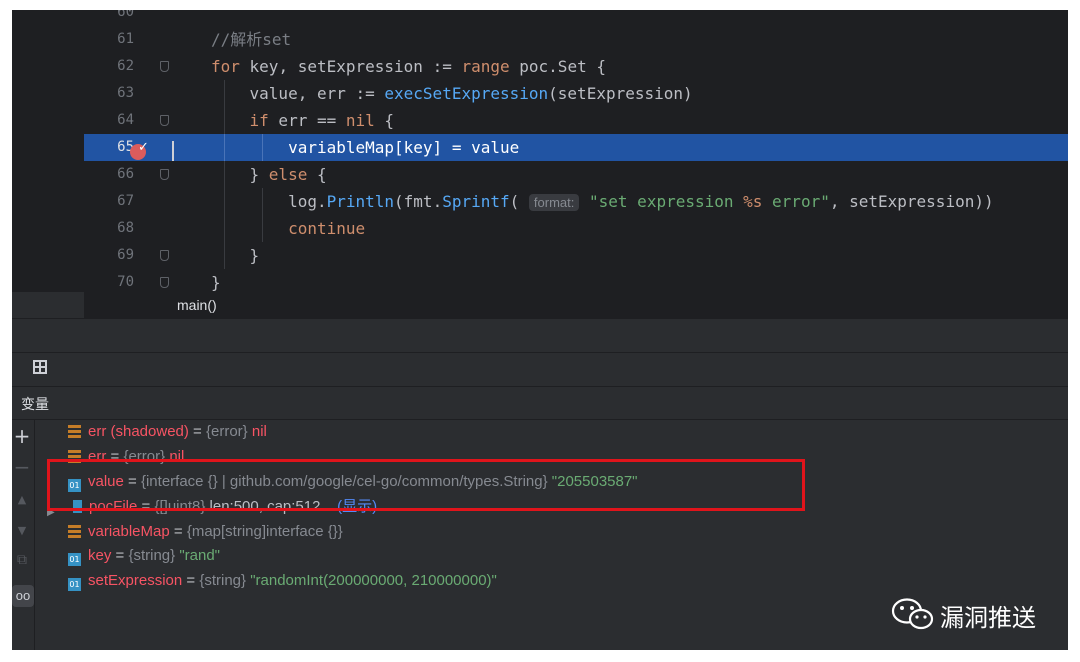 The image size is (1080, 662). Describe the element at coordinates (22, 467) in the screenshot. I see `remove-watch-icon: −` at that location.